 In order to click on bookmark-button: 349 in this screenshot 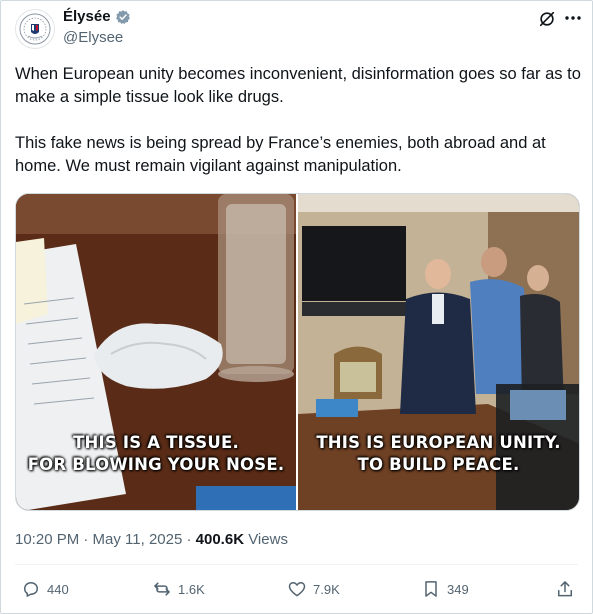, I will do `click(445, 589)`.